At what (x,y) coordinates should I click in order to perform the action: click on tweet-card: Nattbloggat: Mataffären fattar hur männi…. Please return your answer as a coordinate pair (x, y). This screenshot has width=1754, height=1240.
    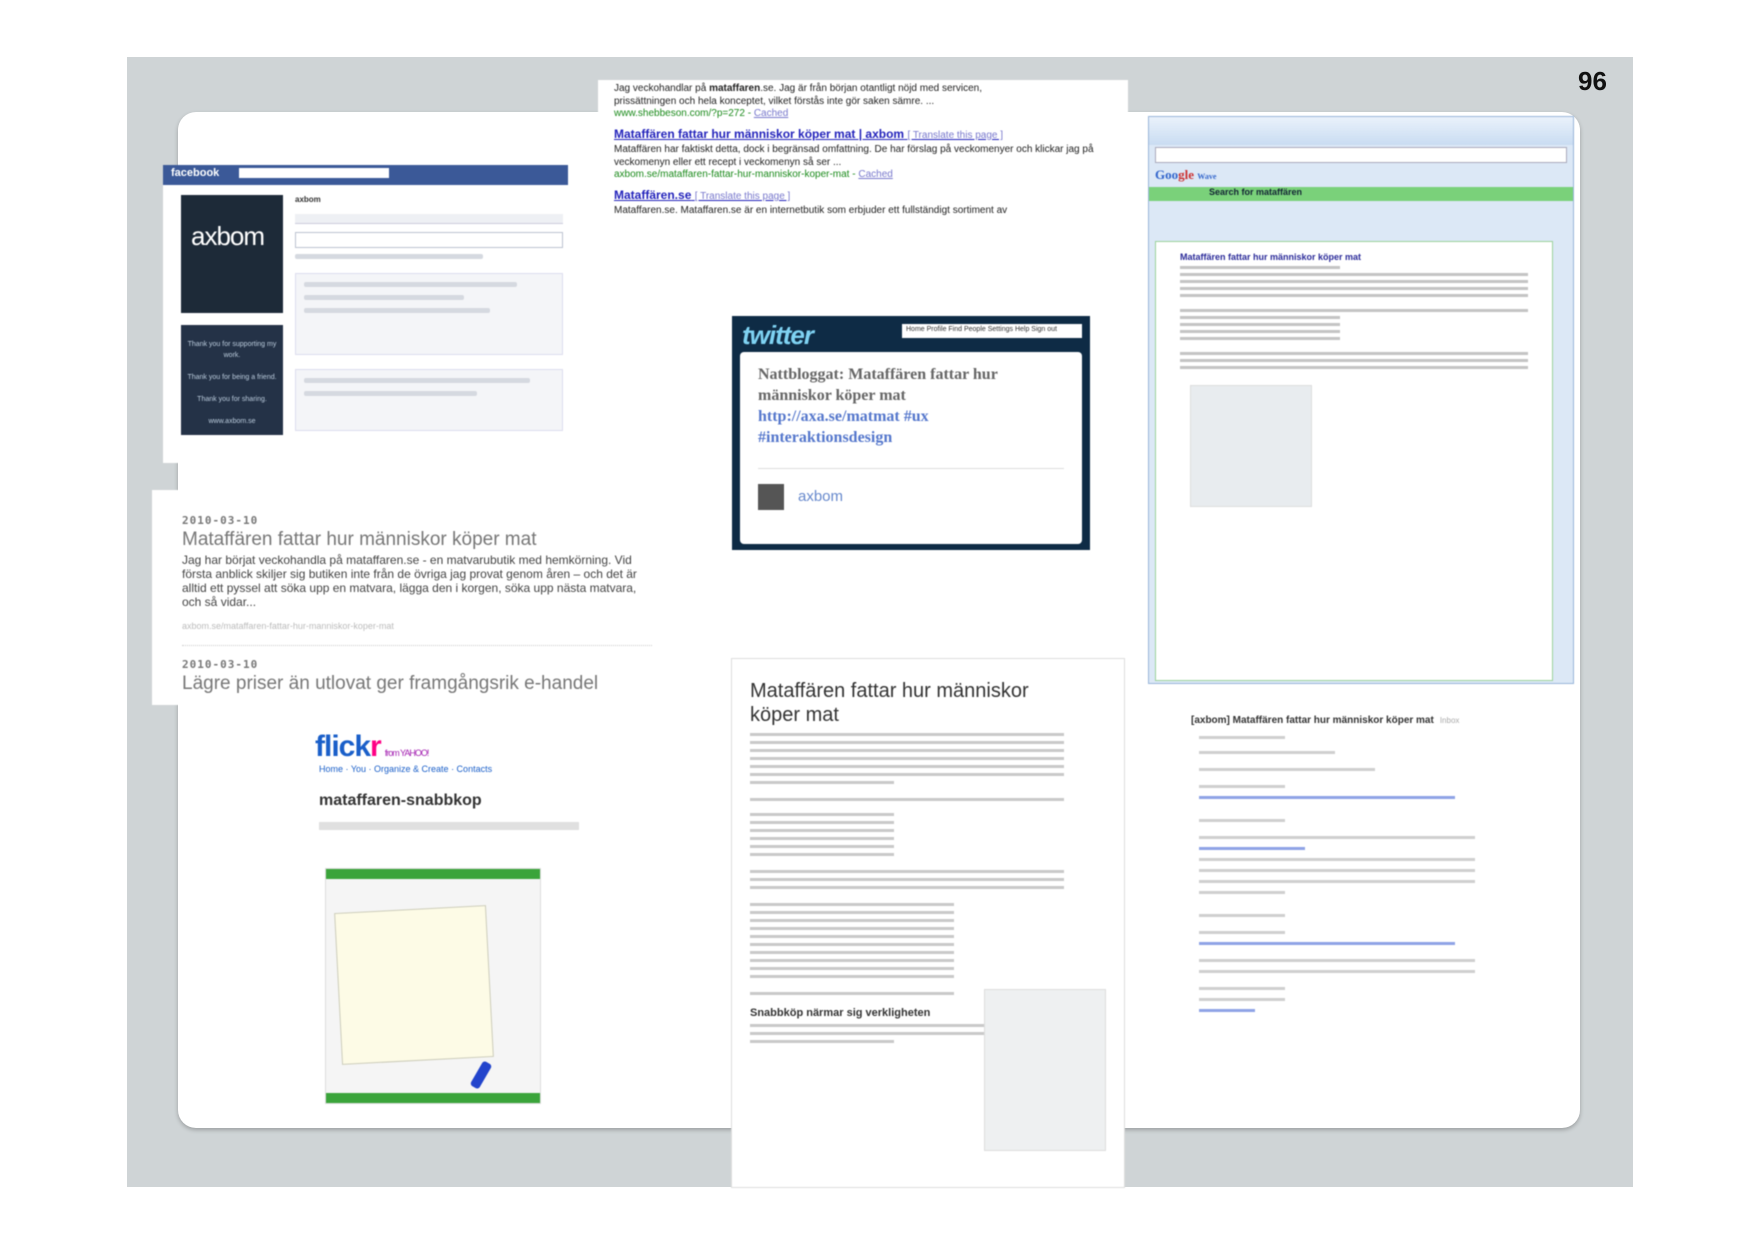
    Looking at the image, I should click on (911, 448).